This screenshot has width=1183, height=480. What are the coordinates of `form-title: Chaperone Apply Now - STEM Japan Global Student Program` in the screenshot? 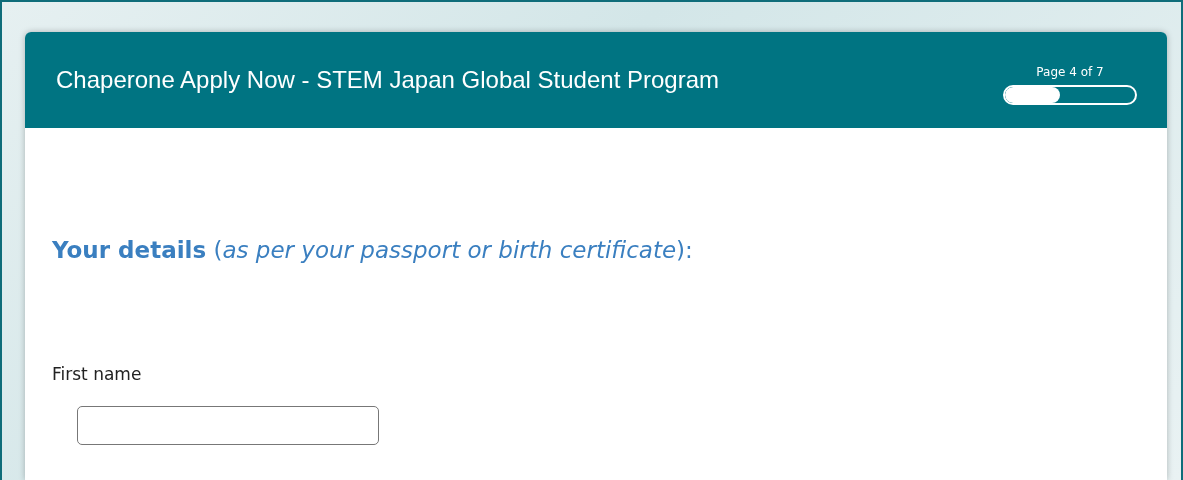 It's located at (387, 80).